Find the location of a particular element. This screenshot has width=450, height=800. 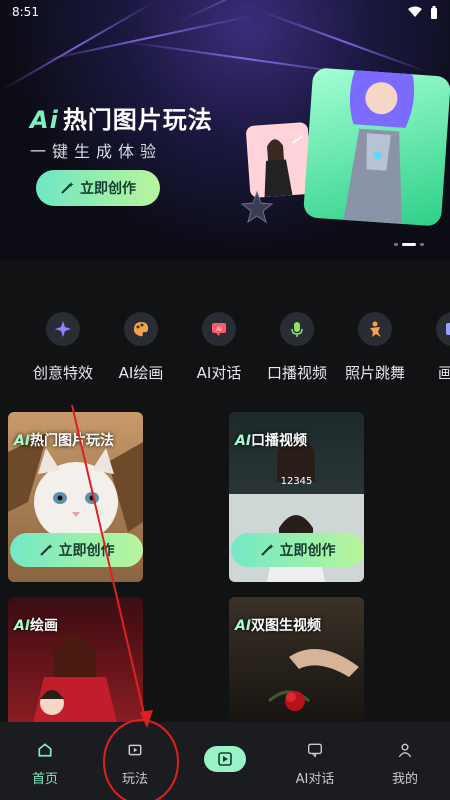

tab-ai-chat-label: AI对话 is located at coordinates (315, 779).